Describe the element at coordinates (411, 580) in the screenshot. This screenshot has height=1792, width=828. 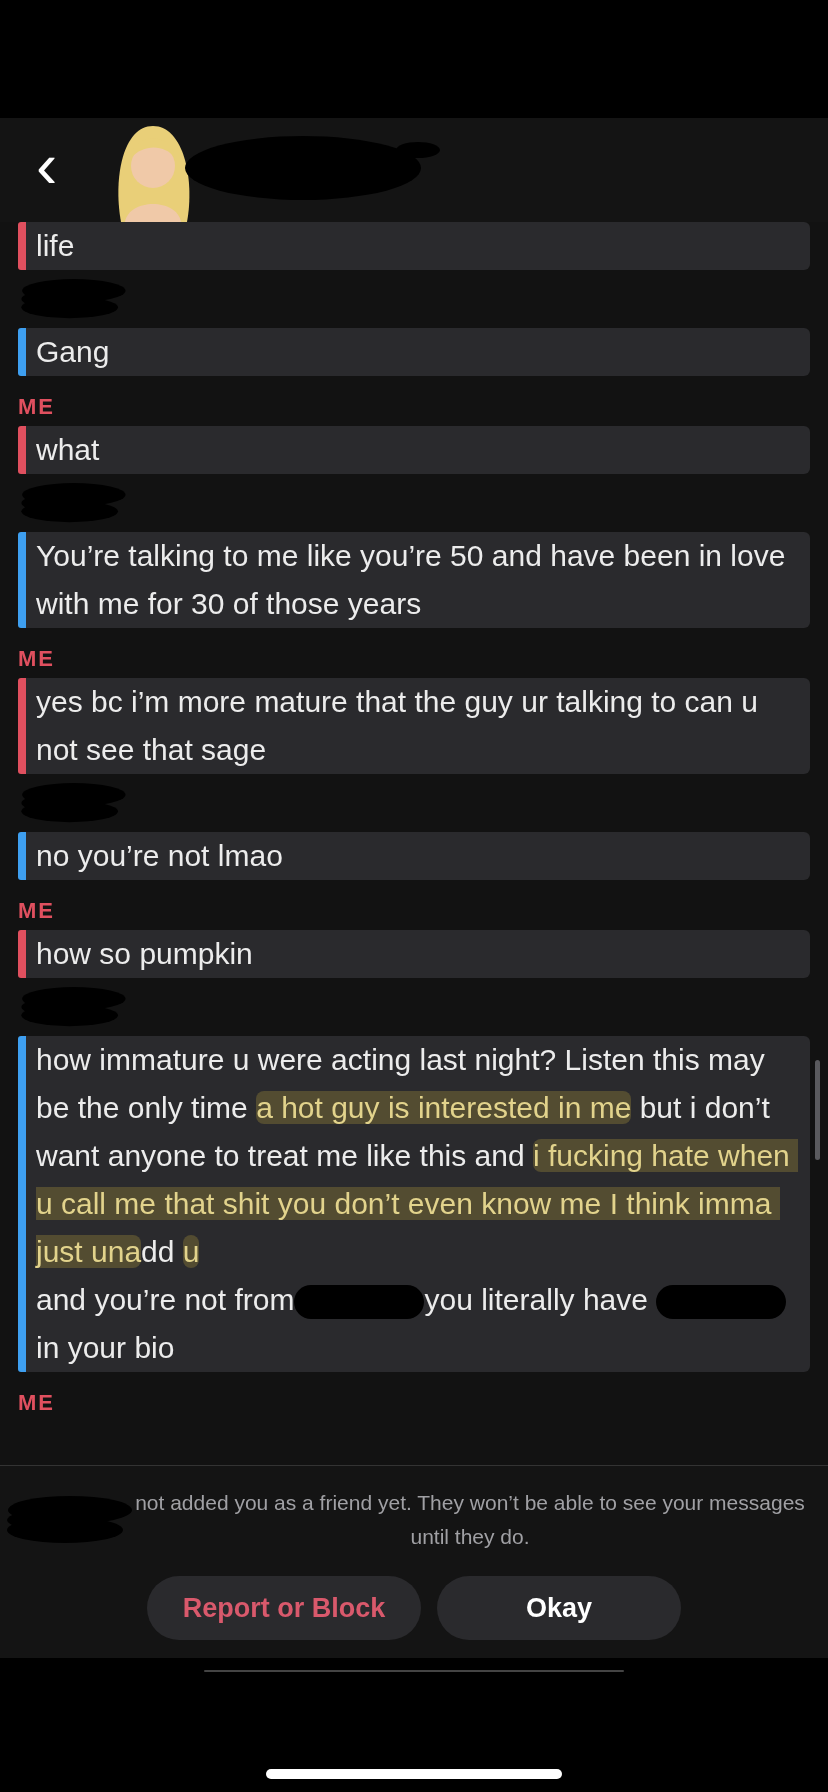
I see `message-text: You’re talking to me like you’re 50 and have been in love with me for 30 of those years` at that location.